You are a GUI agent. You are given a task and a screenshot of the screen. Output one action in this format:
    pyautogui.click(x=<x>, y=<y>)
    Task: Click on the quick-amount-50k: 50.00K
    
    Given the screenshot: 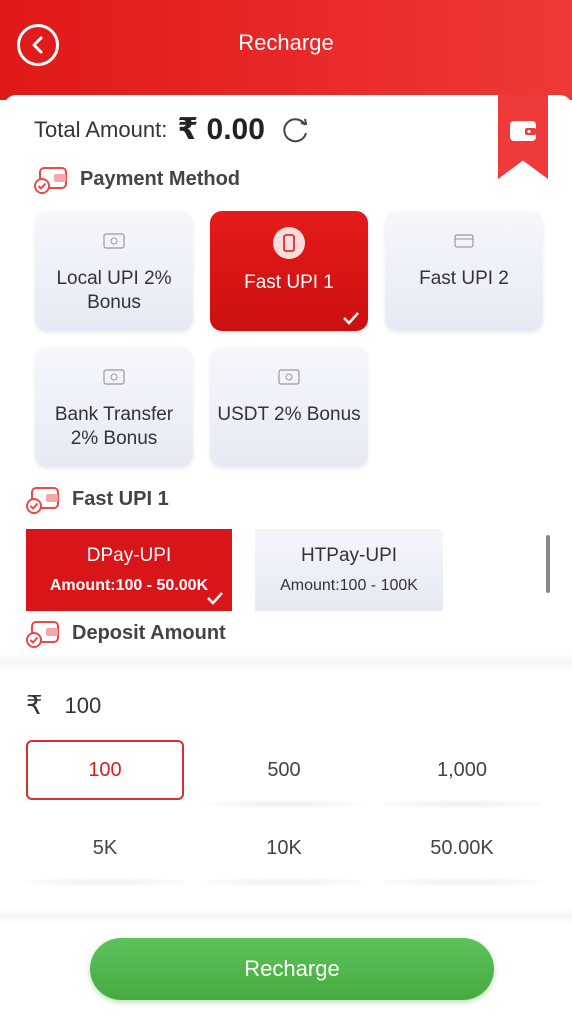 What is the action you would take?
    pyautogui.click(x=462, y=848)
    